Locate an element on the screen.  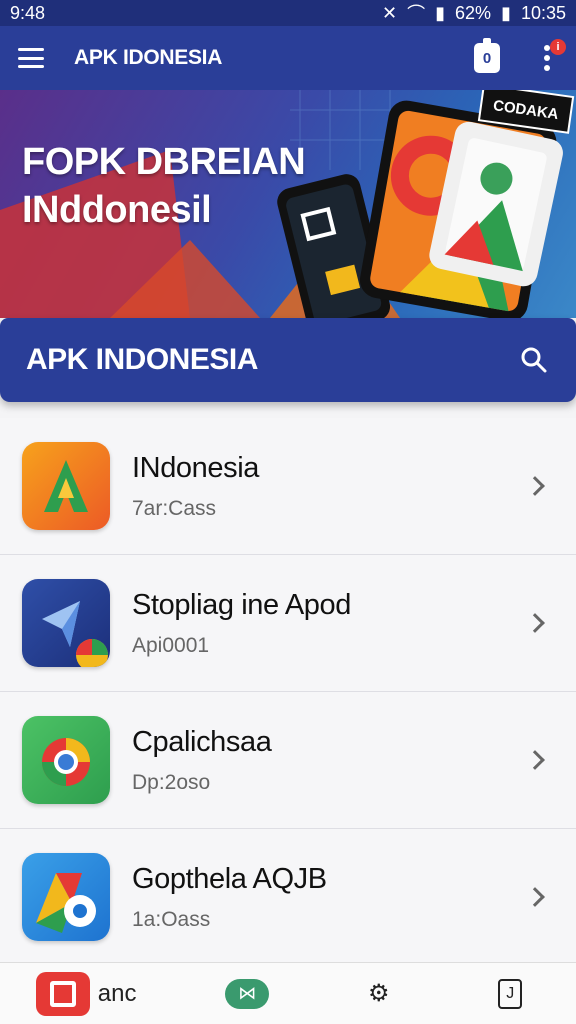
more-options-icon: i is located at coordinates (551, 57).